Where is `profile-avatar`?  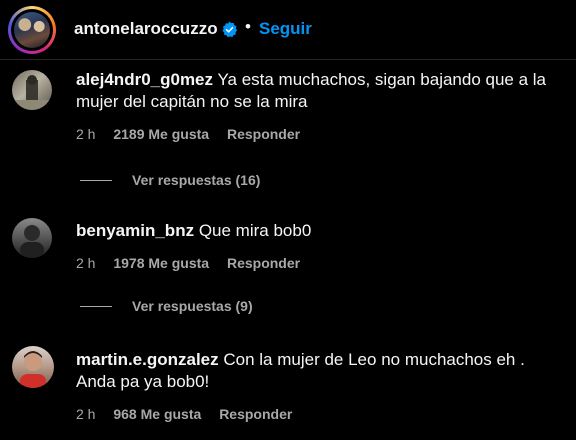
profile-avatar is located at coordinates (32, 30).